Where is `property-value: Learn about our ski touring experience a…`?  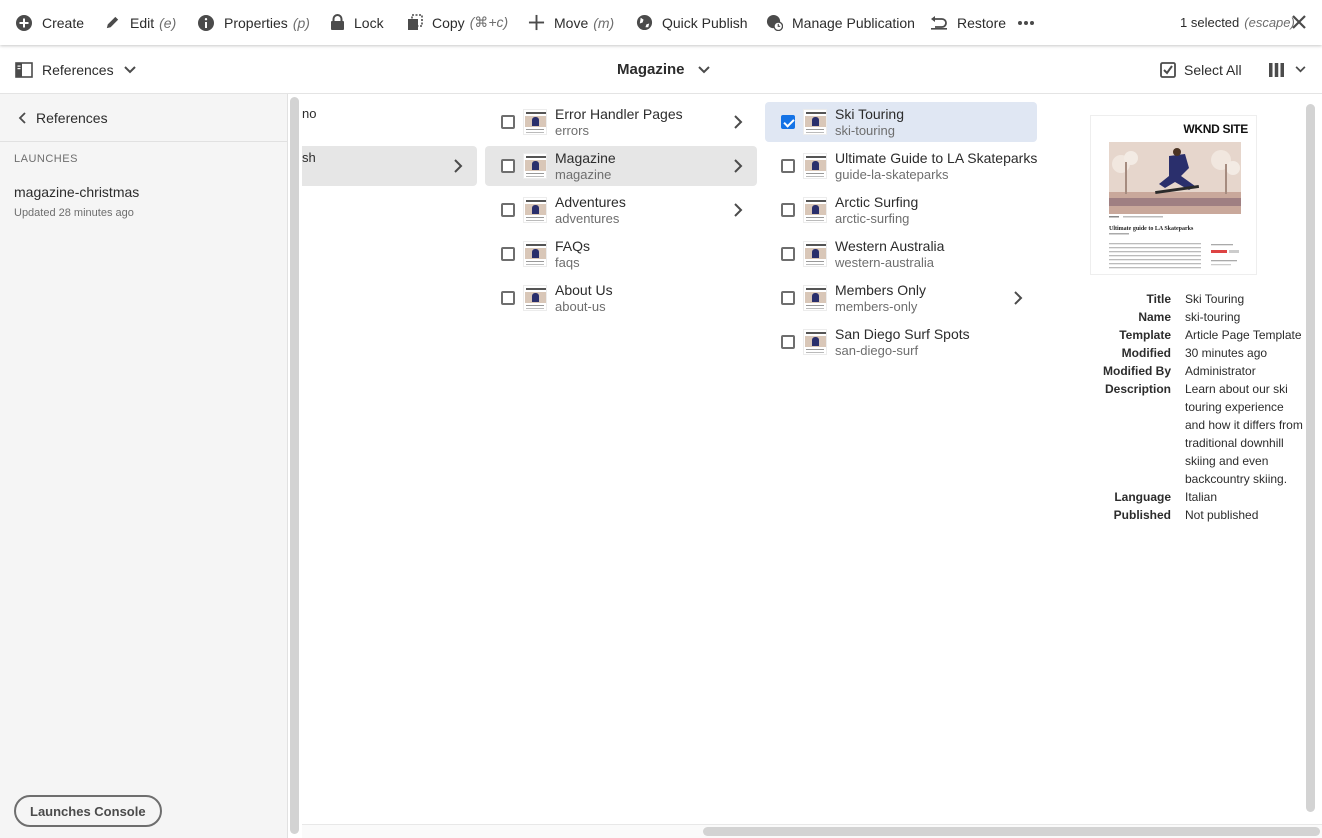
property-value: Learn about our ski touring experience a… is located at coordinates (1244, 434).